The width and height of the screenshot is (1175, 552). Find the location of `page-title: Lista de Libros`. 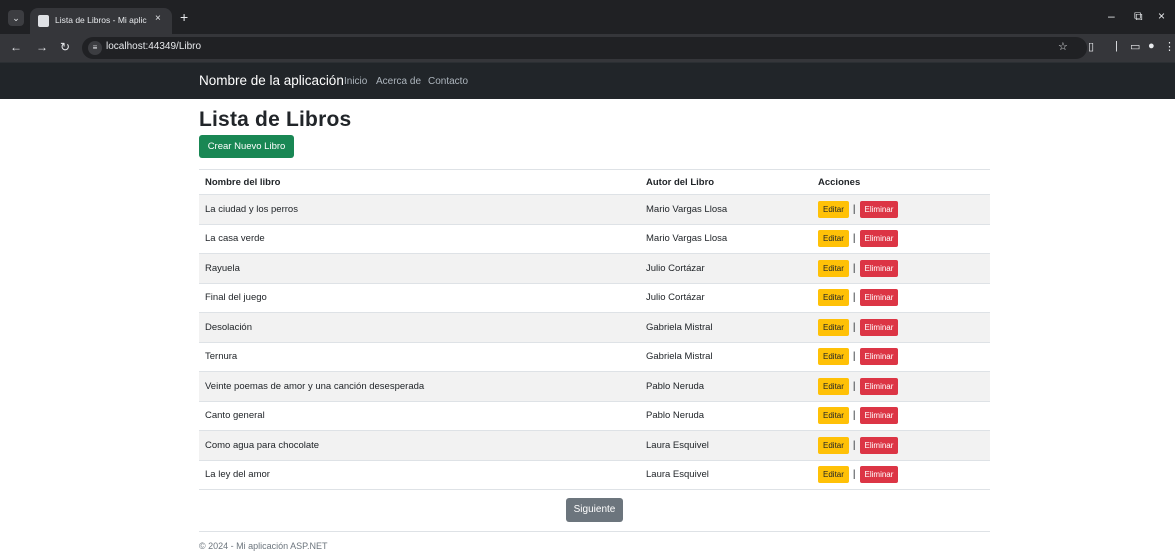

page-title: Lista de Libros is located at coordinates (275, 119).